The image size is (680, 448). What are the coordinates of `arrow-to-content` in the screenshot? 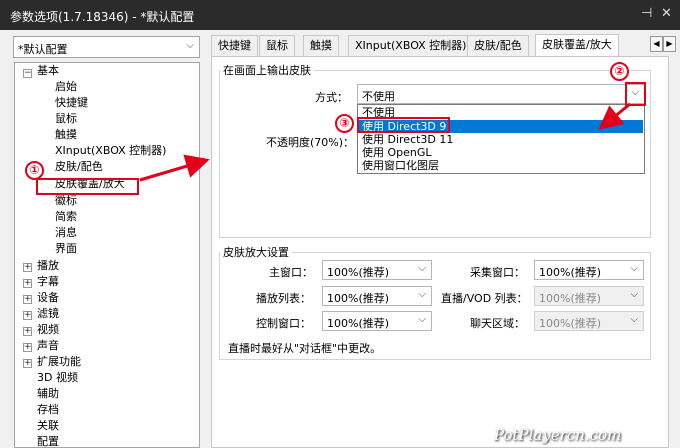 It's located at (174, 168).